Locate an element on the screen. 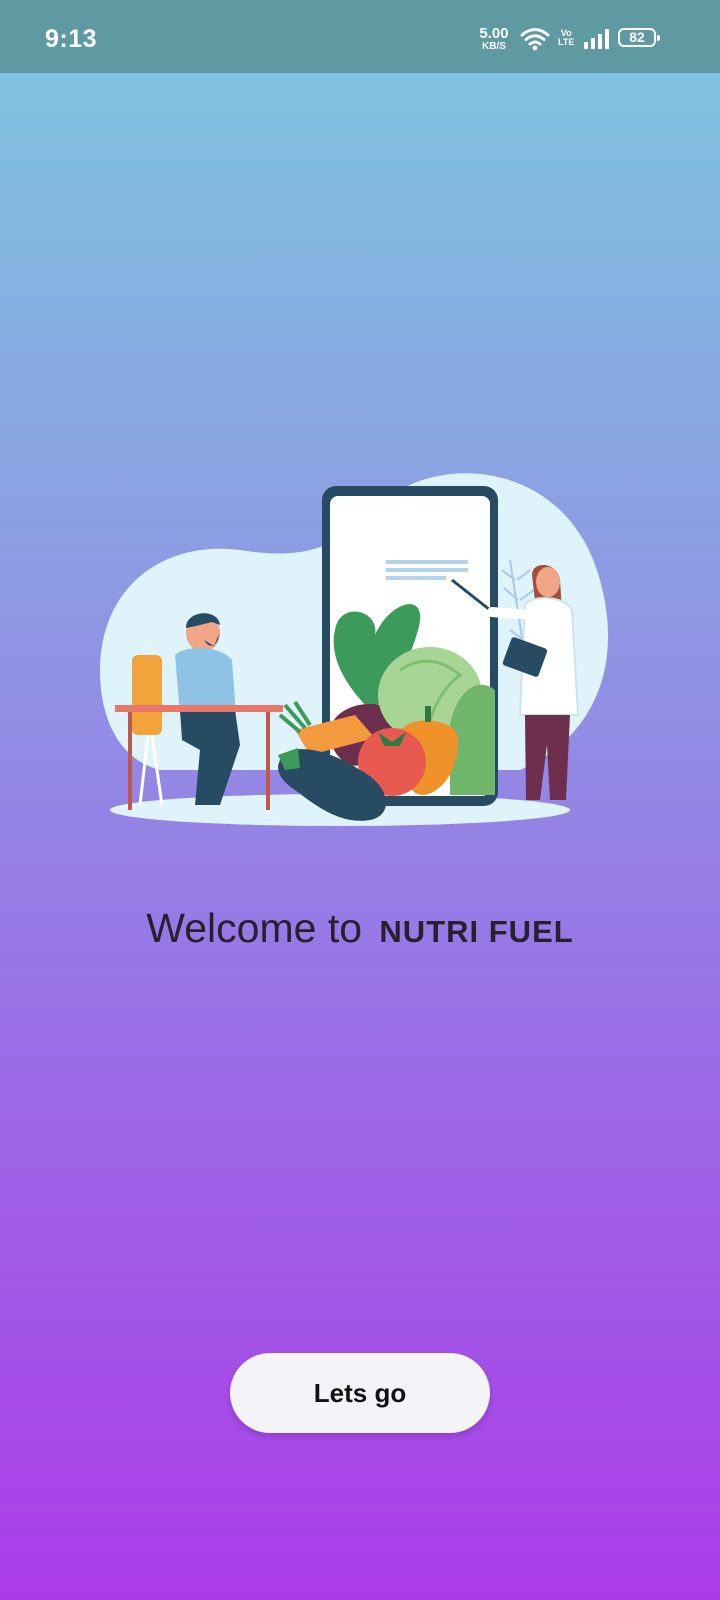  volte-icon: Vo LTE is located at coordinates (566, 38).